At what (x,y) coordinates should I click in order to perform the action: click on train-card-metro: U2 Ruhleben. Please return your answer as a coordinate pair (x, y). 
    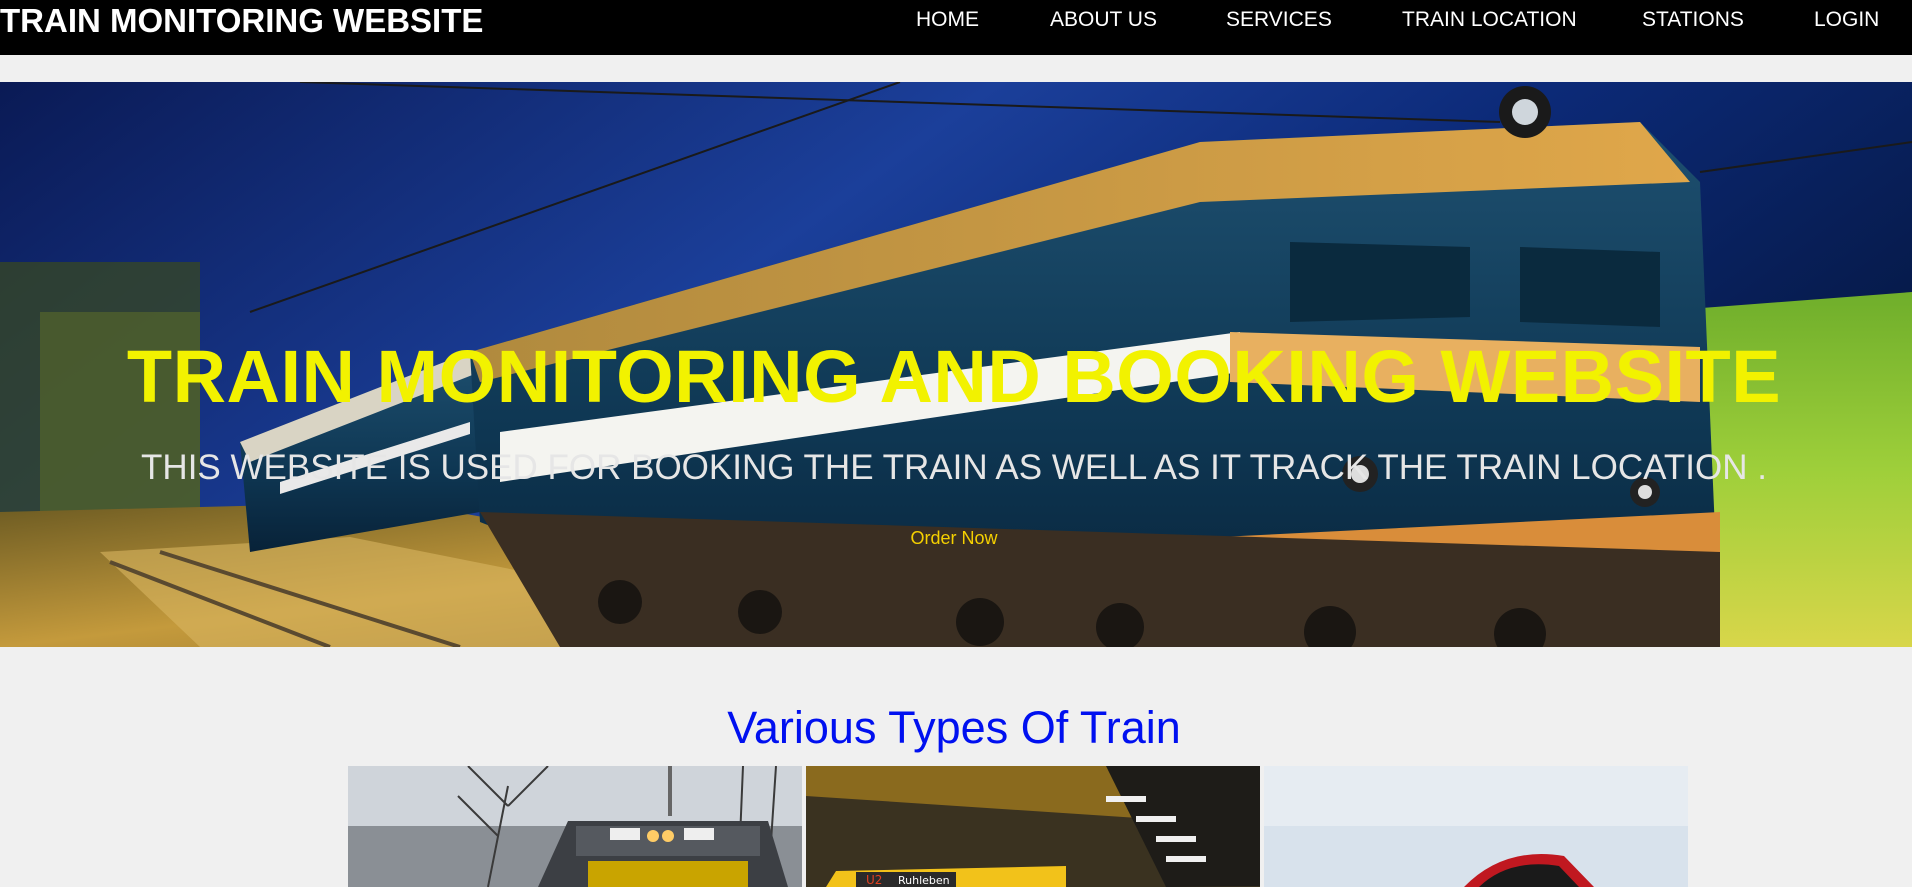
    Looking at the image, I should click on (1033, 826).